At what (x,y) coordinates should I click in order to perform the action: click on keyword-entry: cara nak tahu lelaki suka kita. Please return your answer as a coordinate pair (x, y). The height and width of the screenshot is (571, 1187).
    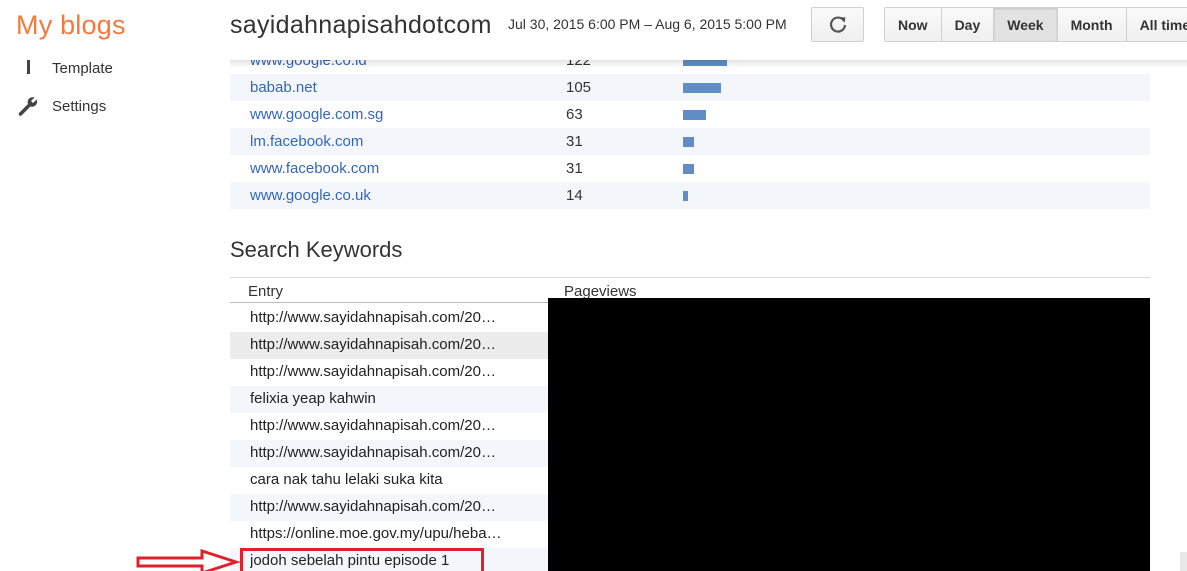
    Looking at the image, I should click on (346, 479).